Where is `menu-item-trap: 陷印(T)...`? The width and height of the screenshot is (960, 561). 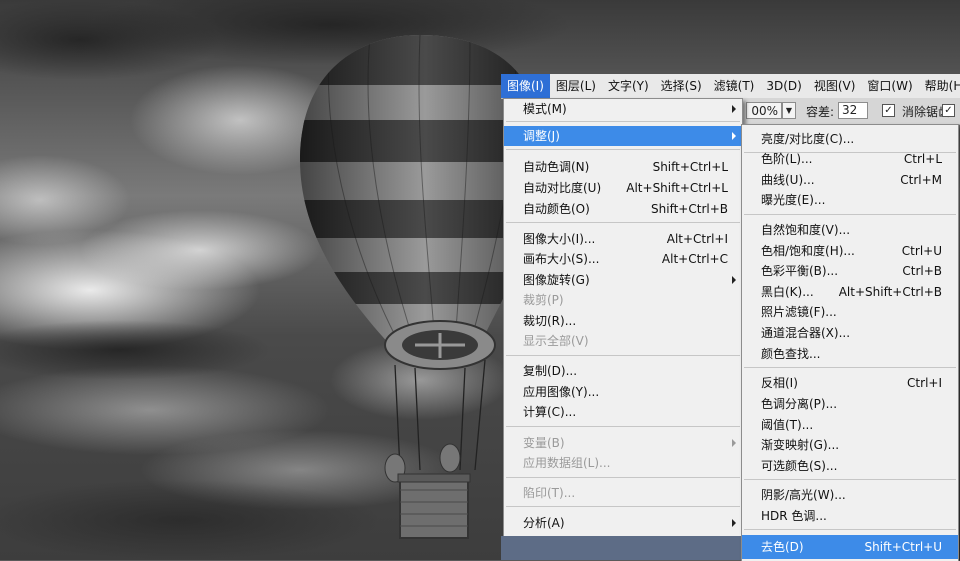
menu-item-trap: 陷印(T)... is located at coordinates (549, 493).